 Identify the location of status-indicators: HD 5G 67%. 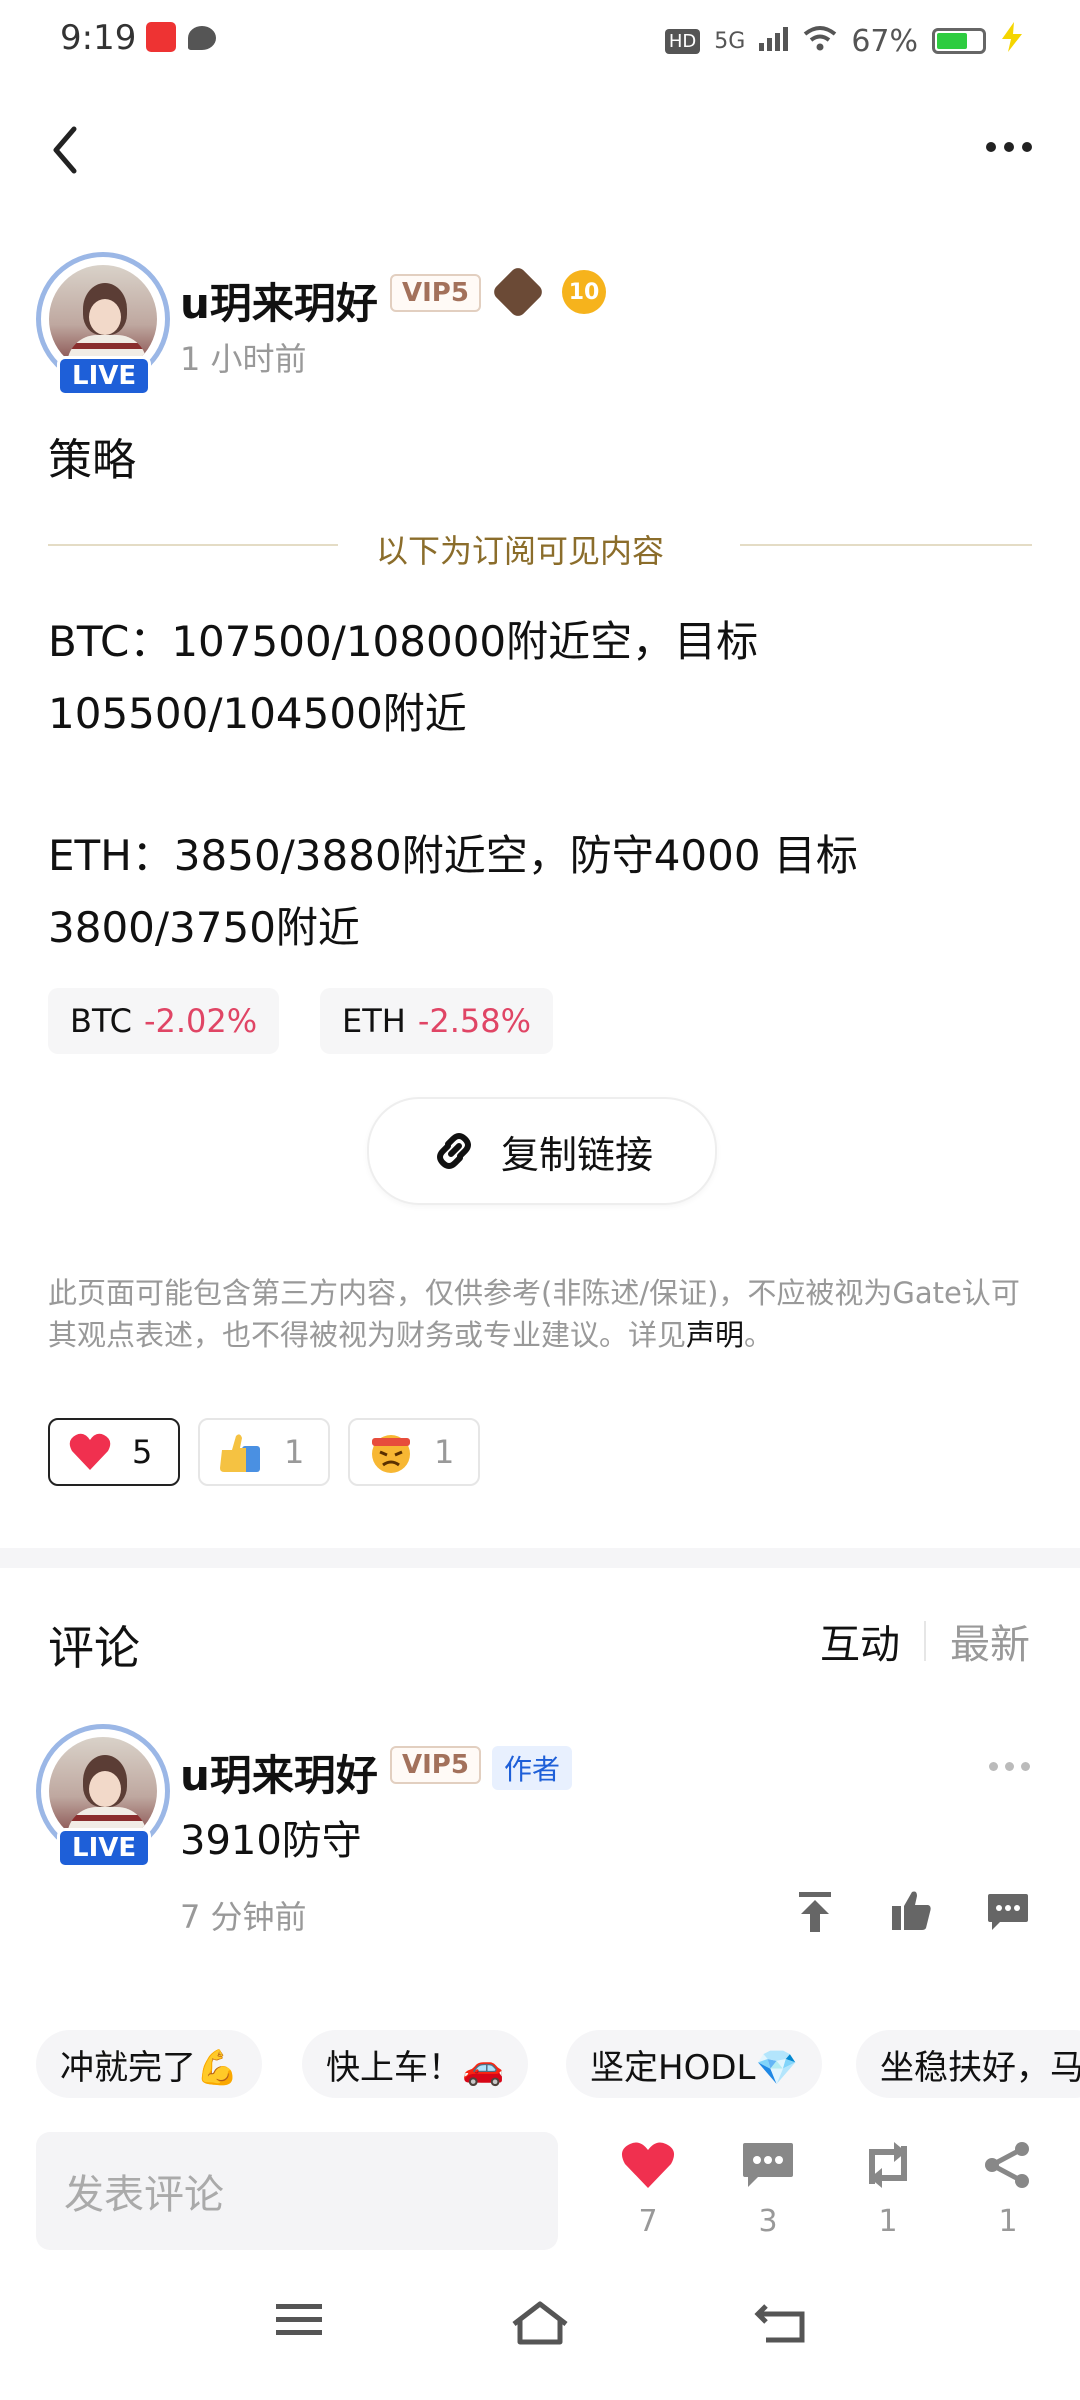
(844, 41).